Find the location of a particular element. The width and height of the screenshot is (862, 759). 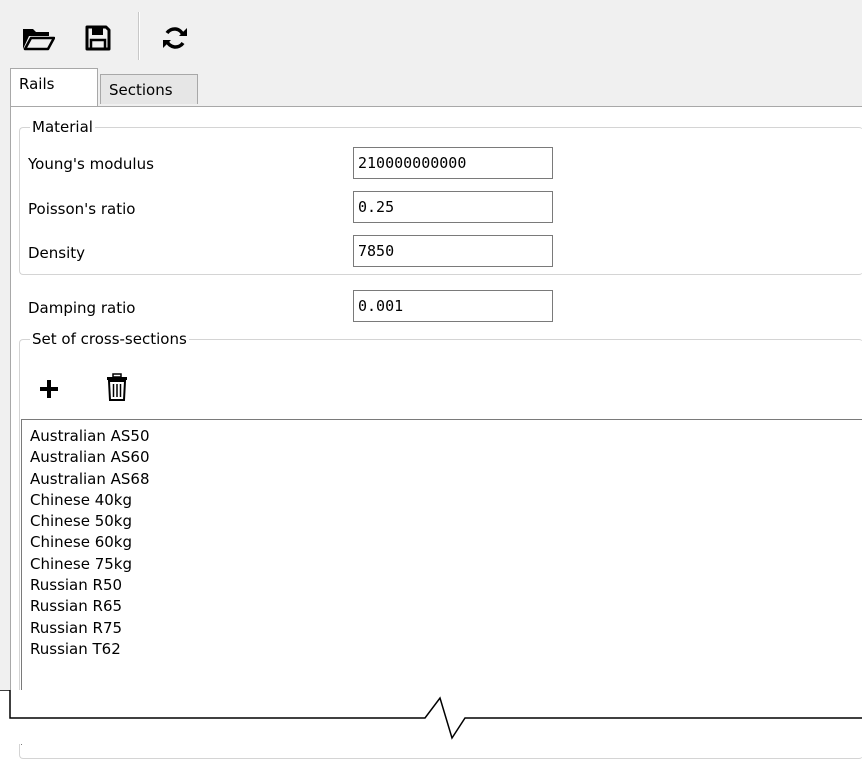

list-item: Russian R65 is located at coordinates (446, 606).